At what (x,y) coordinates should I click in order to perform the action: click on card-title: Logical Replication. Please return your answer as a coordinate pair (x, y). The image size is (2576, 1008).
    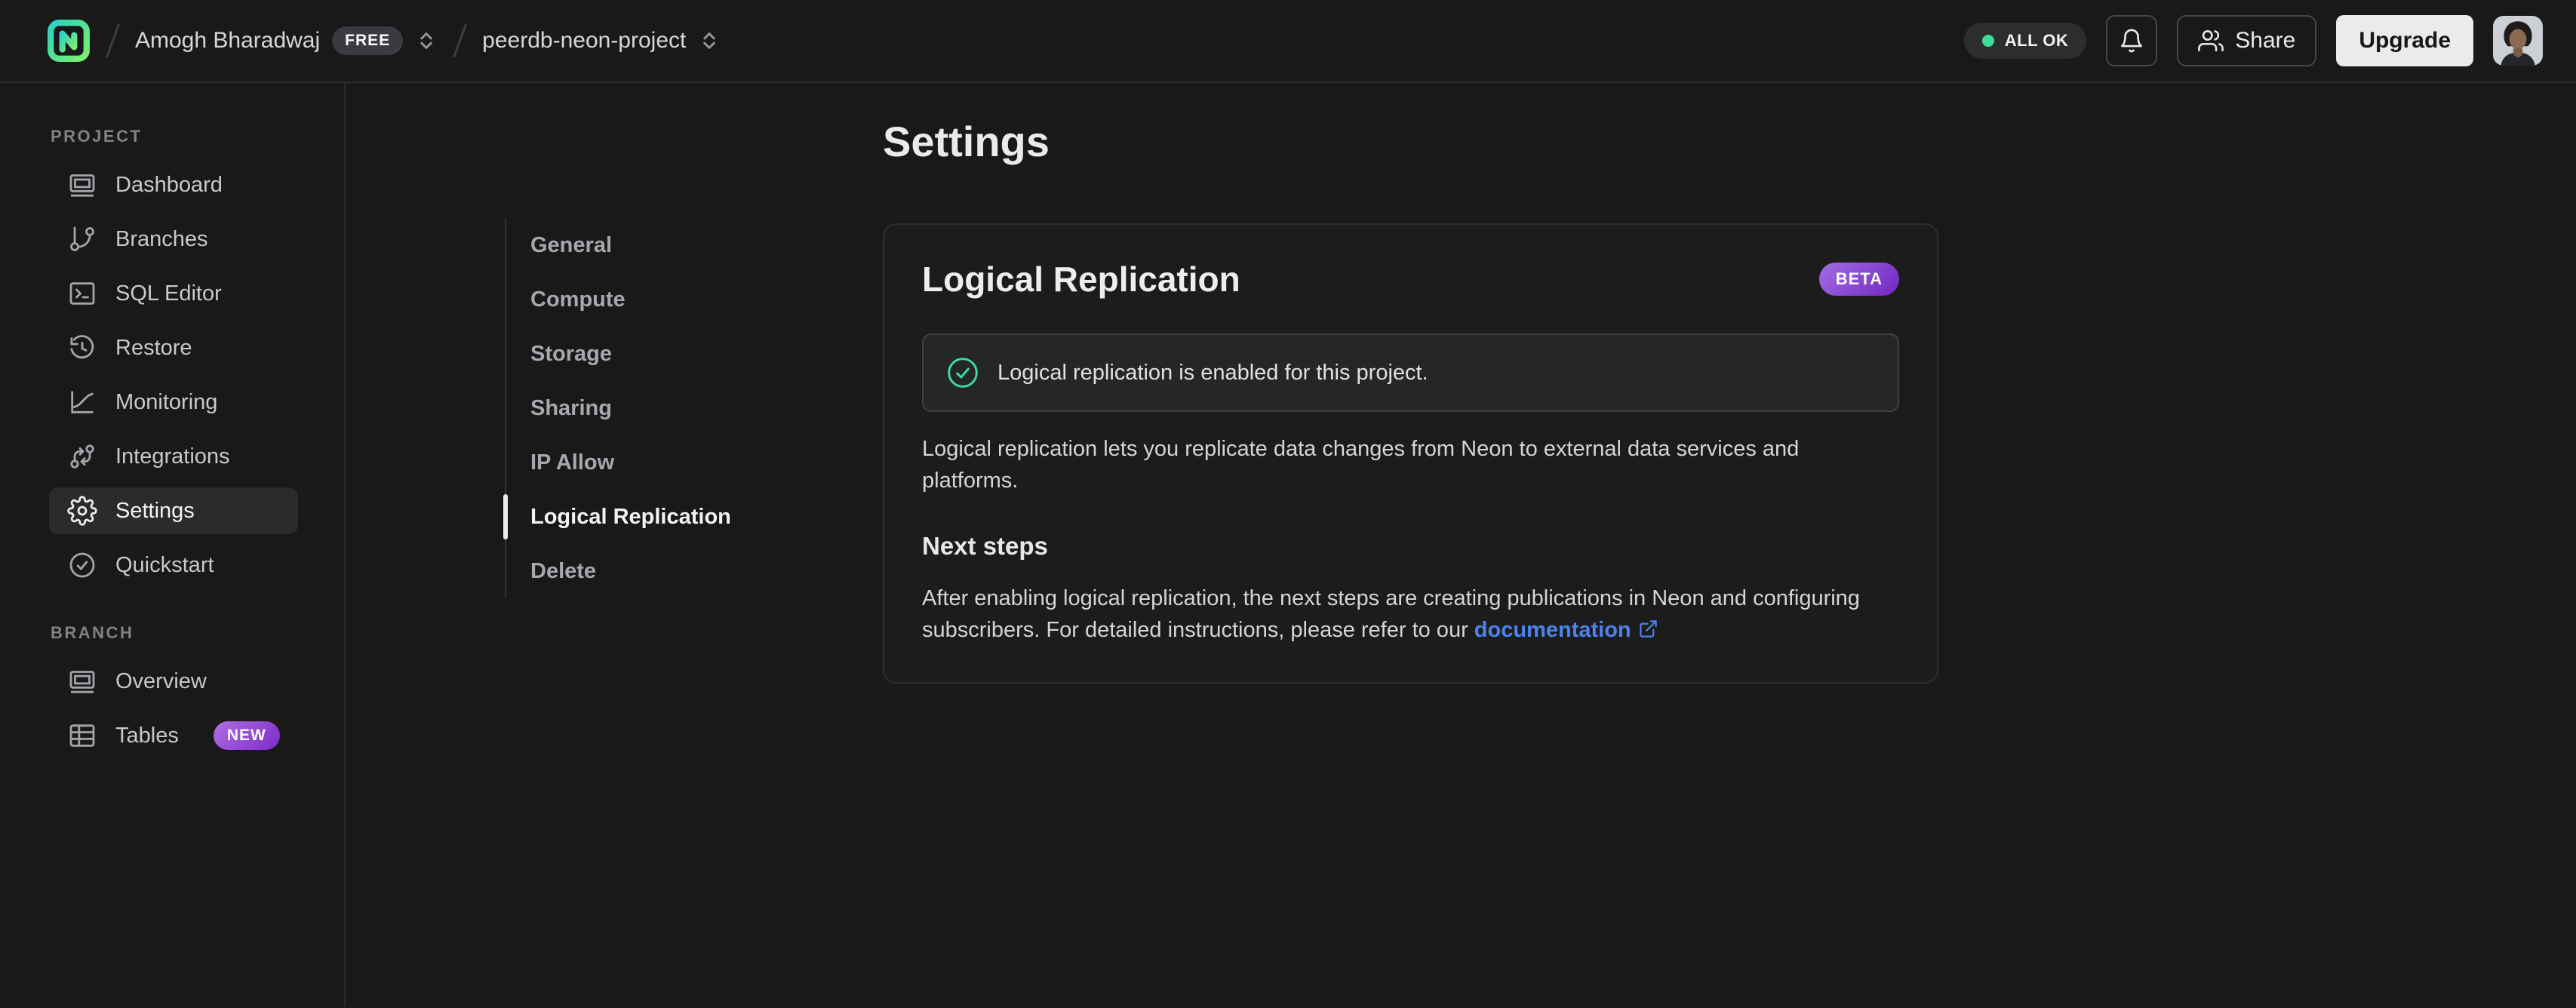
    Looking at the image, I should click on (1081, 279).